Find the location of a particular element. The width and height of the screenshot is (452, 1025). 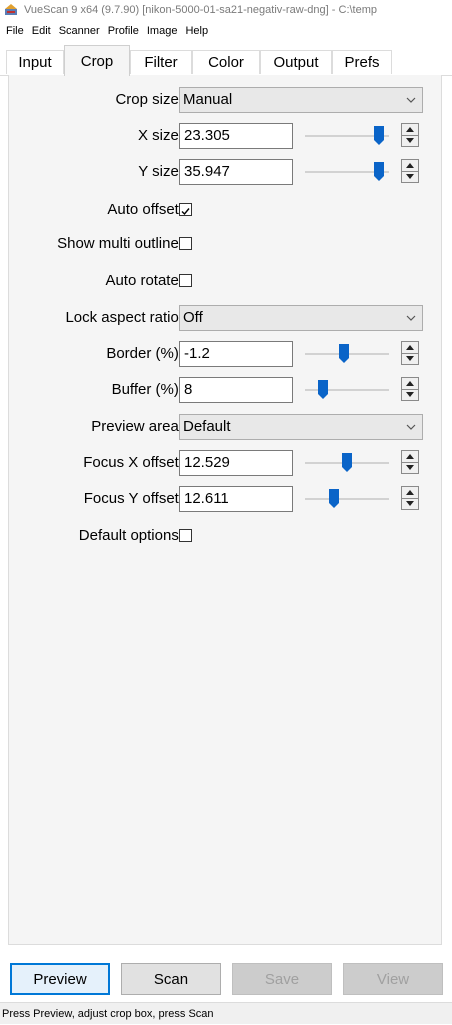

default-options-checkbox is located at coordinates (185, 535).